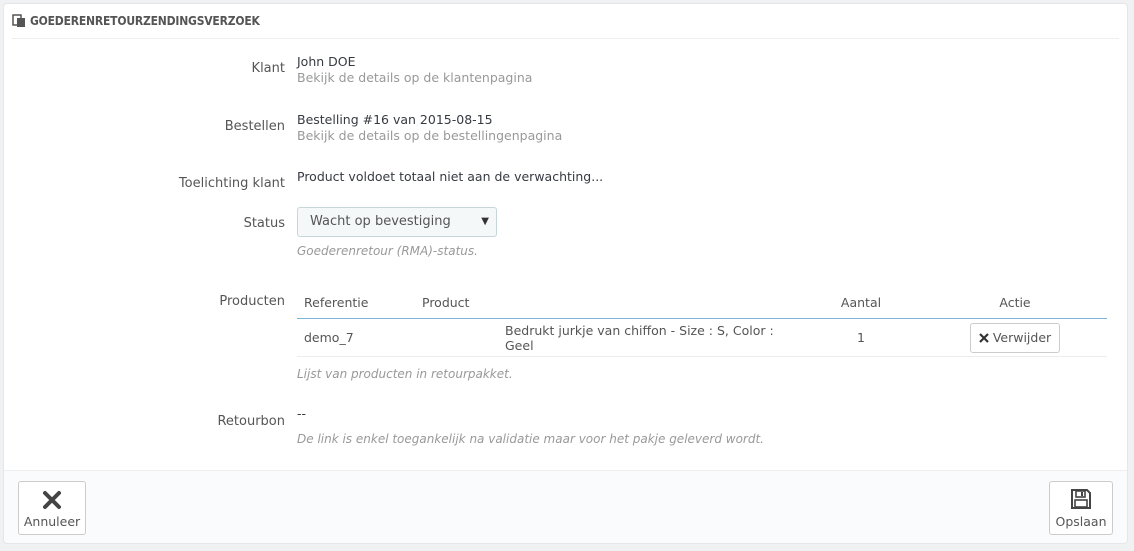 The height and width of the screenshot is (551, 1134). What do you see at coordinates (326, 61) in the screenshot?
I see `customer-name: John DOE` at bounding box center [326, 61].